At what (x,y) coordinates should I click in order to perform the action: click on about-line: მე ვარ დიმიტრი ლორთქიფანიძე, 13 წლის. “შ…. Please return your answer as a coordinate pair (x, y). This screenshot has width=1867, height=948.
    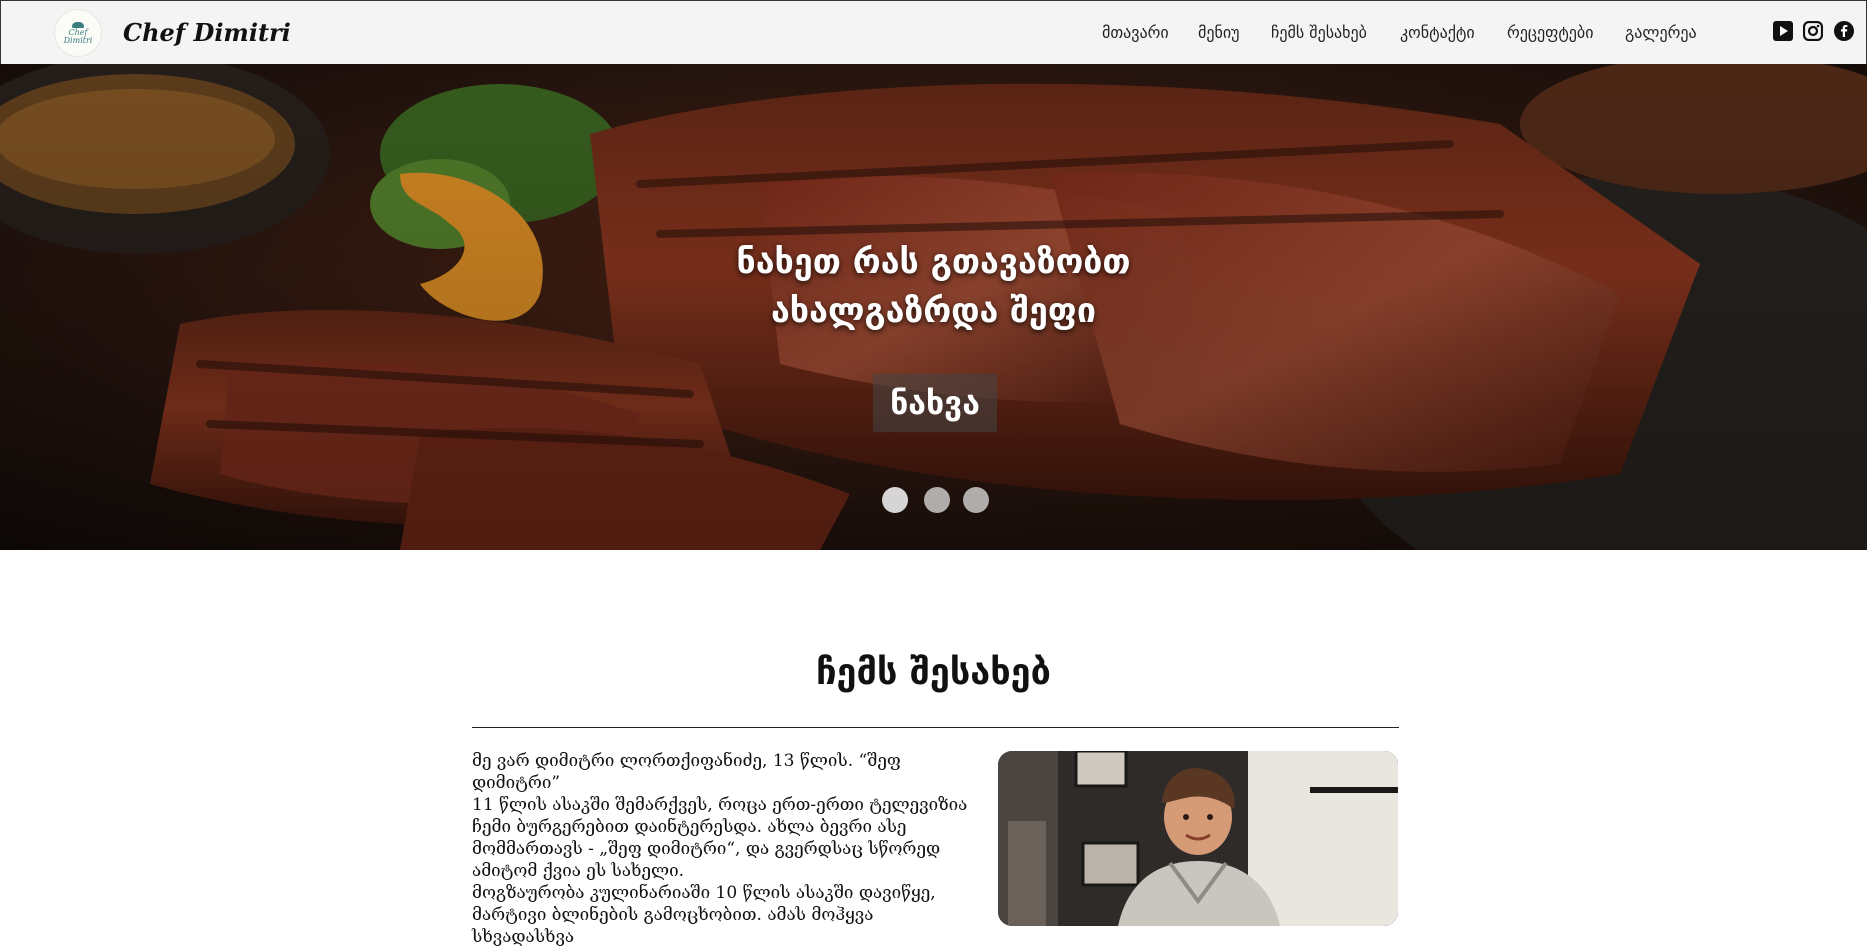
    Looking at the image, I should click on (686, 772).